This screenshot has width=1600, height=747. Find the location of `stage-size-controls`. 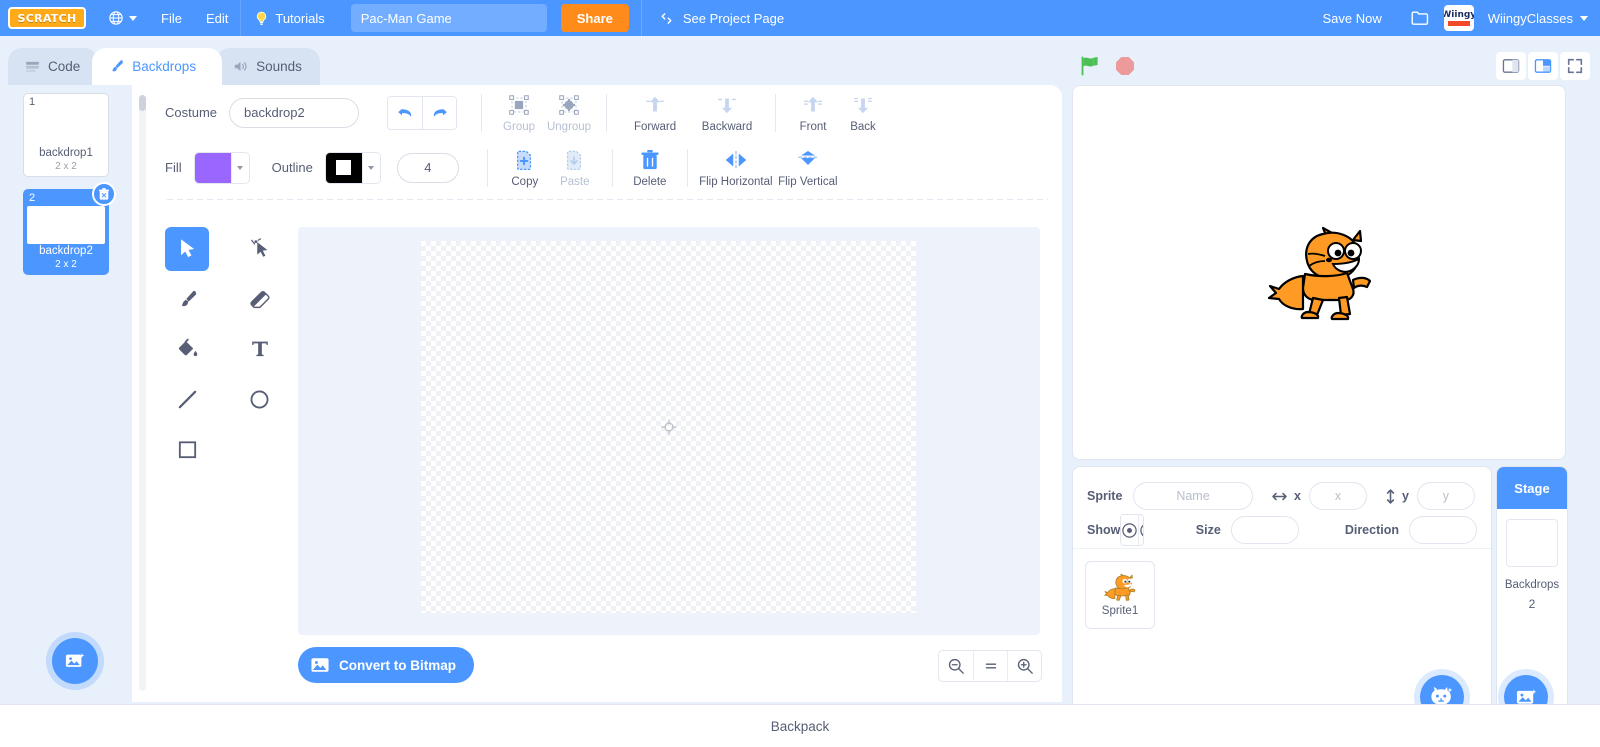

stage-size-controls is located at coordinates (1543, 66).